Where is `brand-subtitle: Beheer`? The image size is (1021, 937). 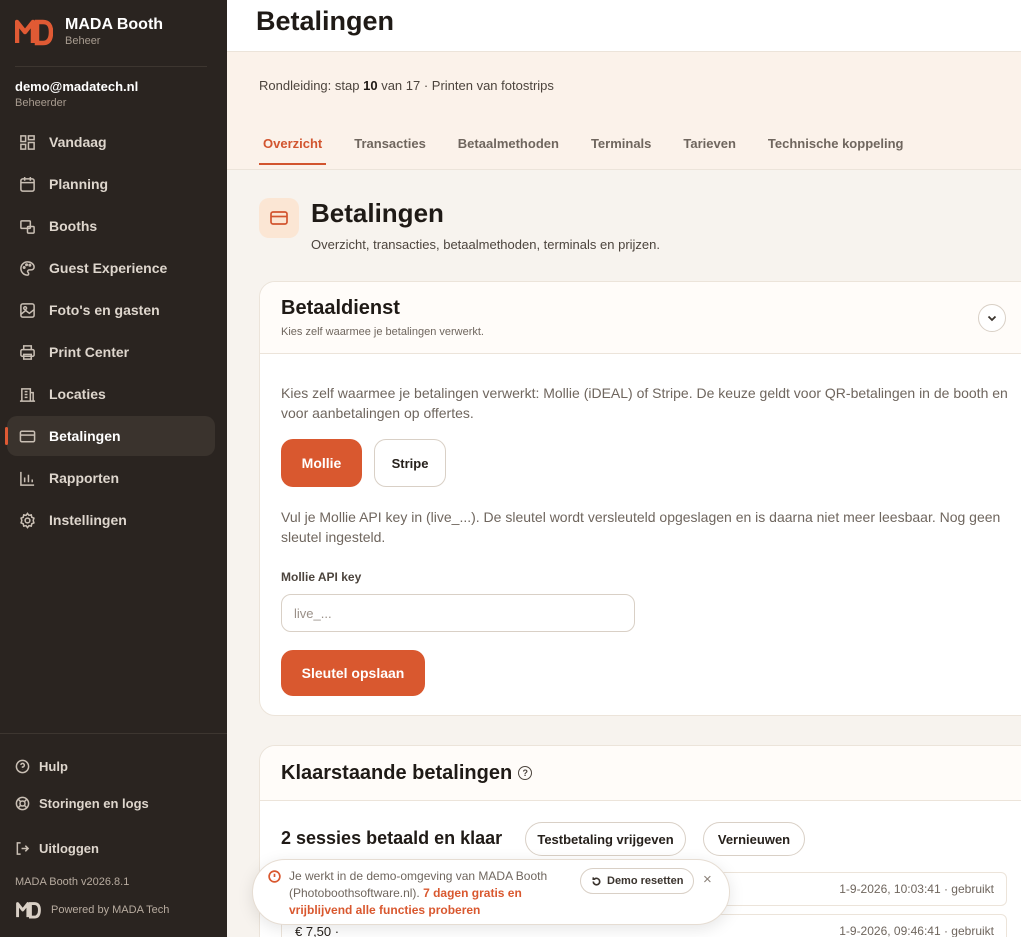
brand-subtitle: Beheer is located at coordinates (83, 41).